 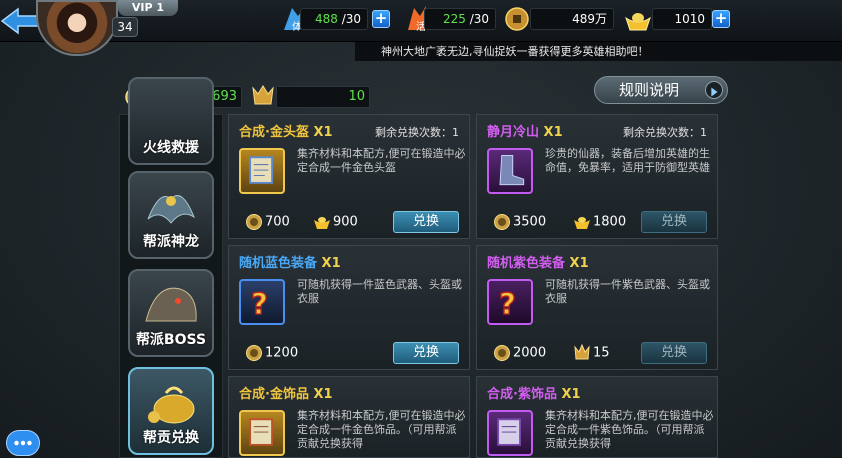 What do you see at coordinates (517, 19) in the screenshot?
I see `copper-coin-icon` at bounding box center [517, 19].